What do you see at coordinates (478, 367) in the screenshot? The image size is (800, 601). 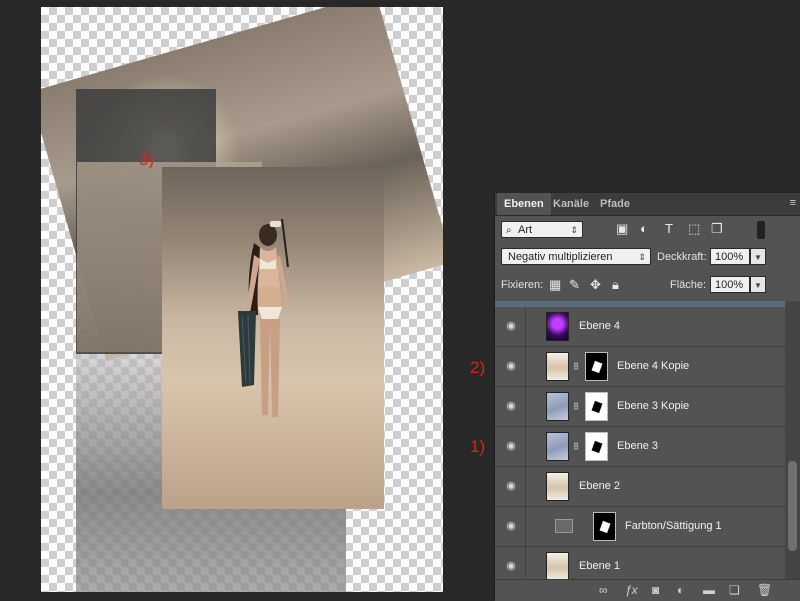 I see `annotation-2: 2)` at bounding box center [478, 367].